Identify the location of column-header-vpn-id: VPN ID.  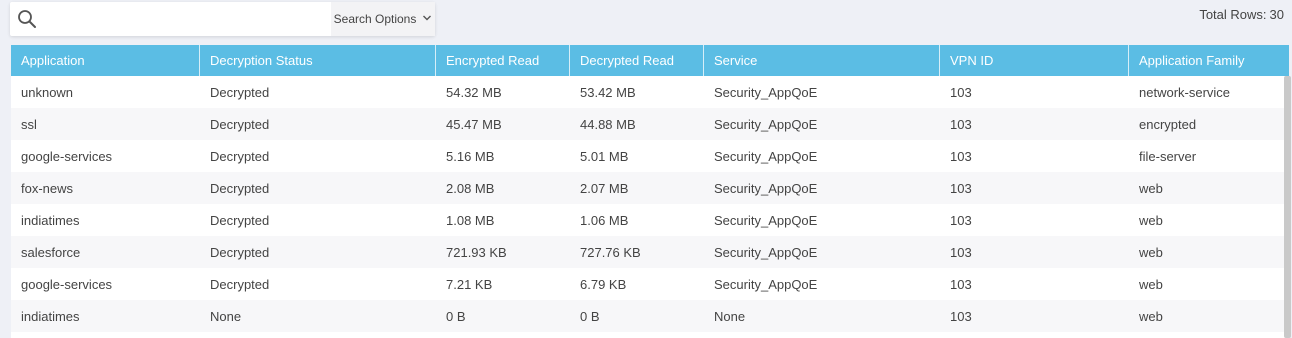
(1034, 60).